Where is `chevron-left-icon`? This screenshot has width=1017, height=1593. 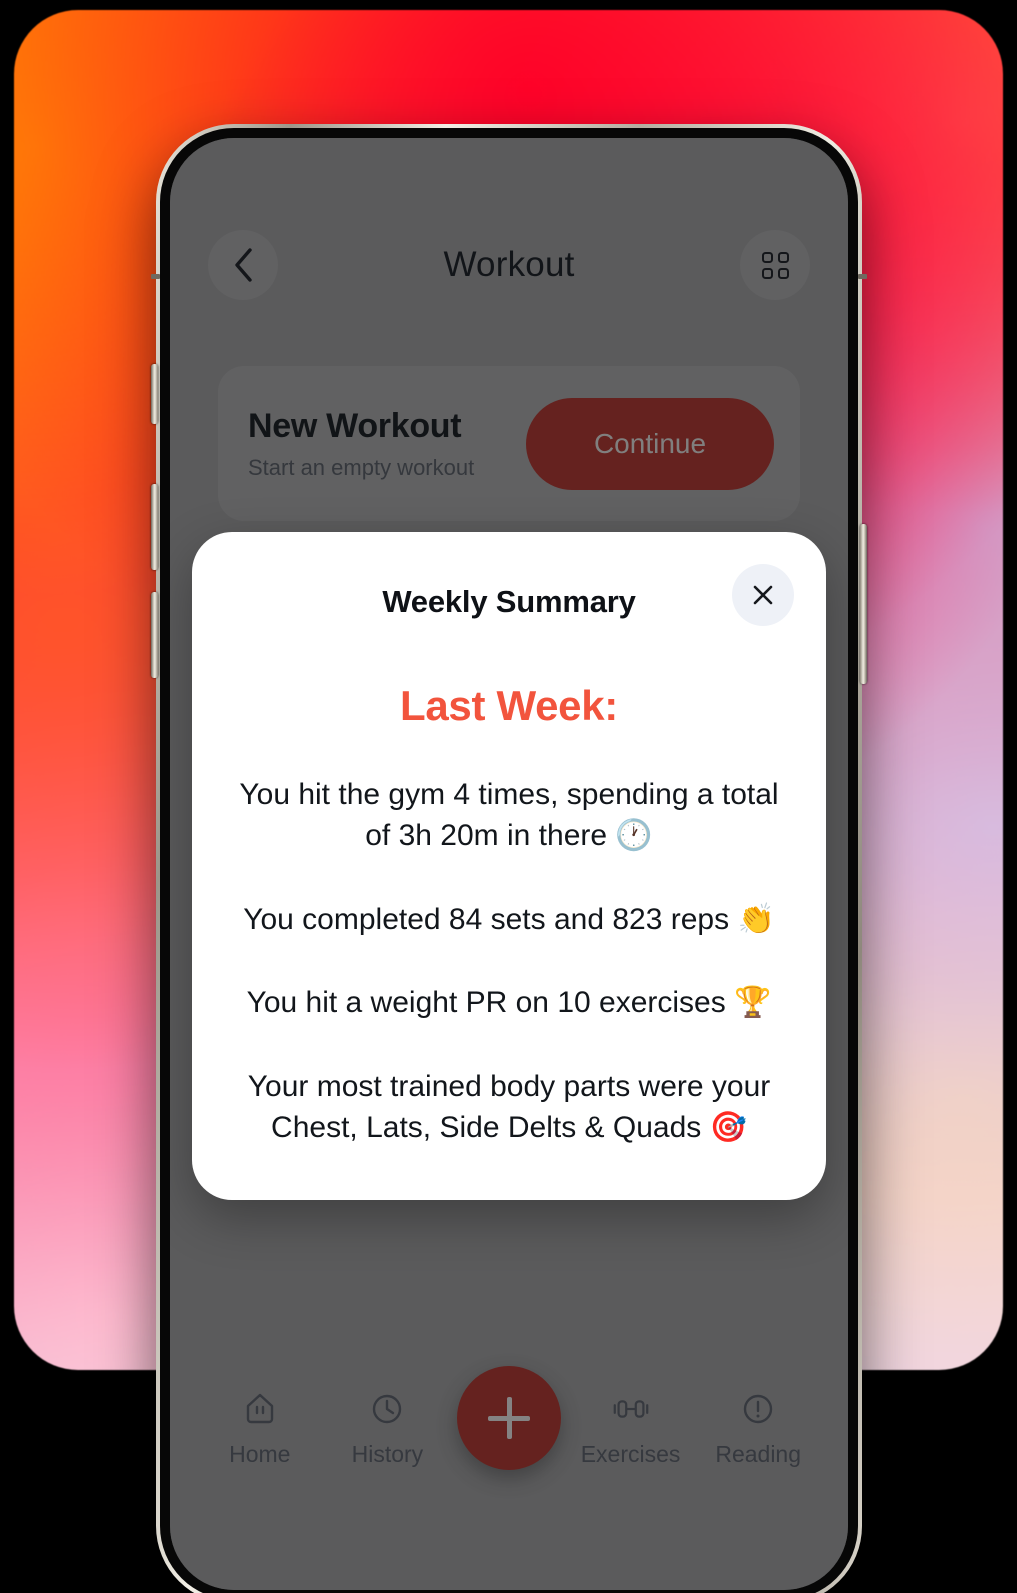
chevron-left-icon is located at coordinates (243, 265).